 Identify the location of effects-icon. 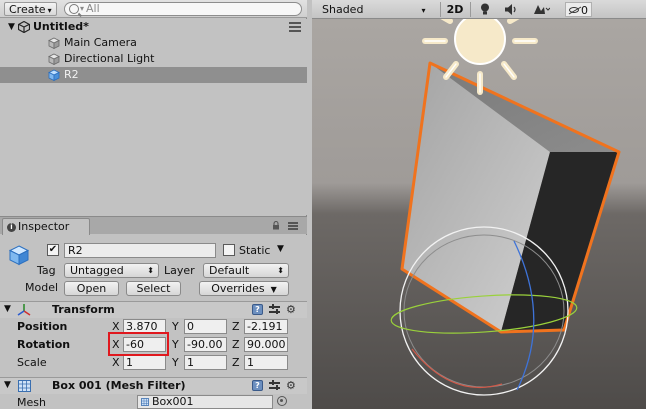
(541, 9).